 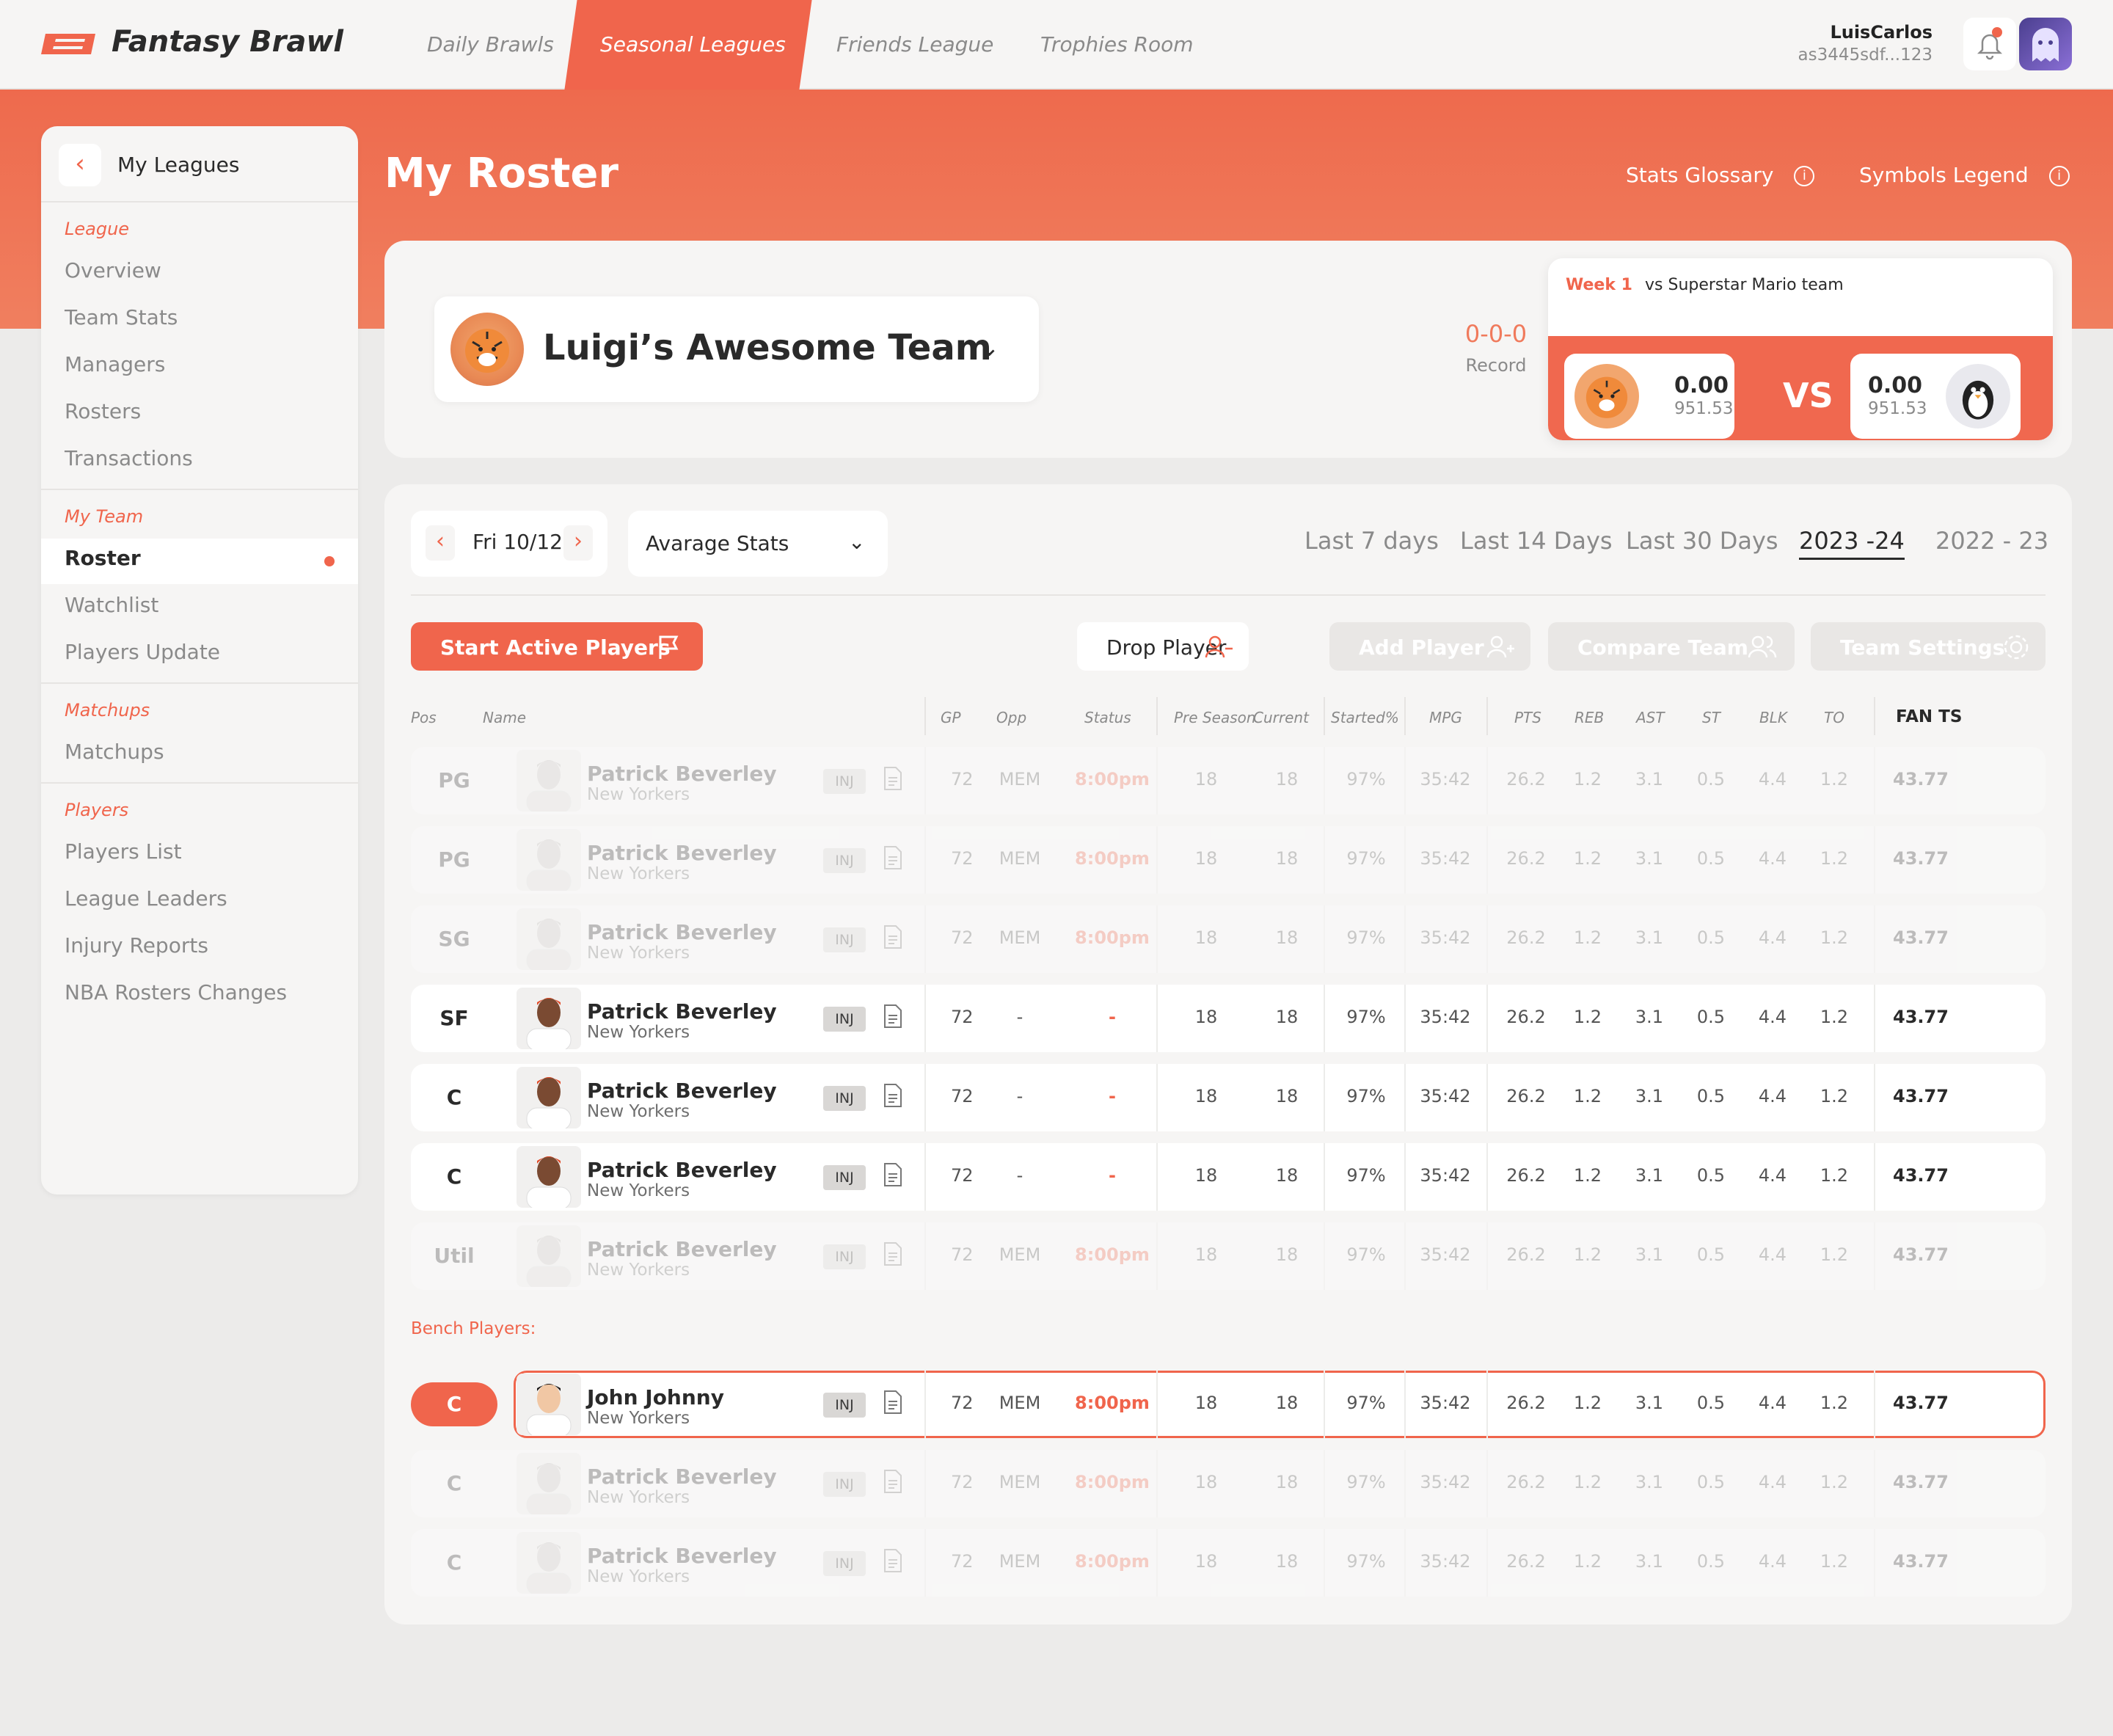 I want to click on stats-glossary-link: Stats Glossary i, so click(x=1720, y=175).